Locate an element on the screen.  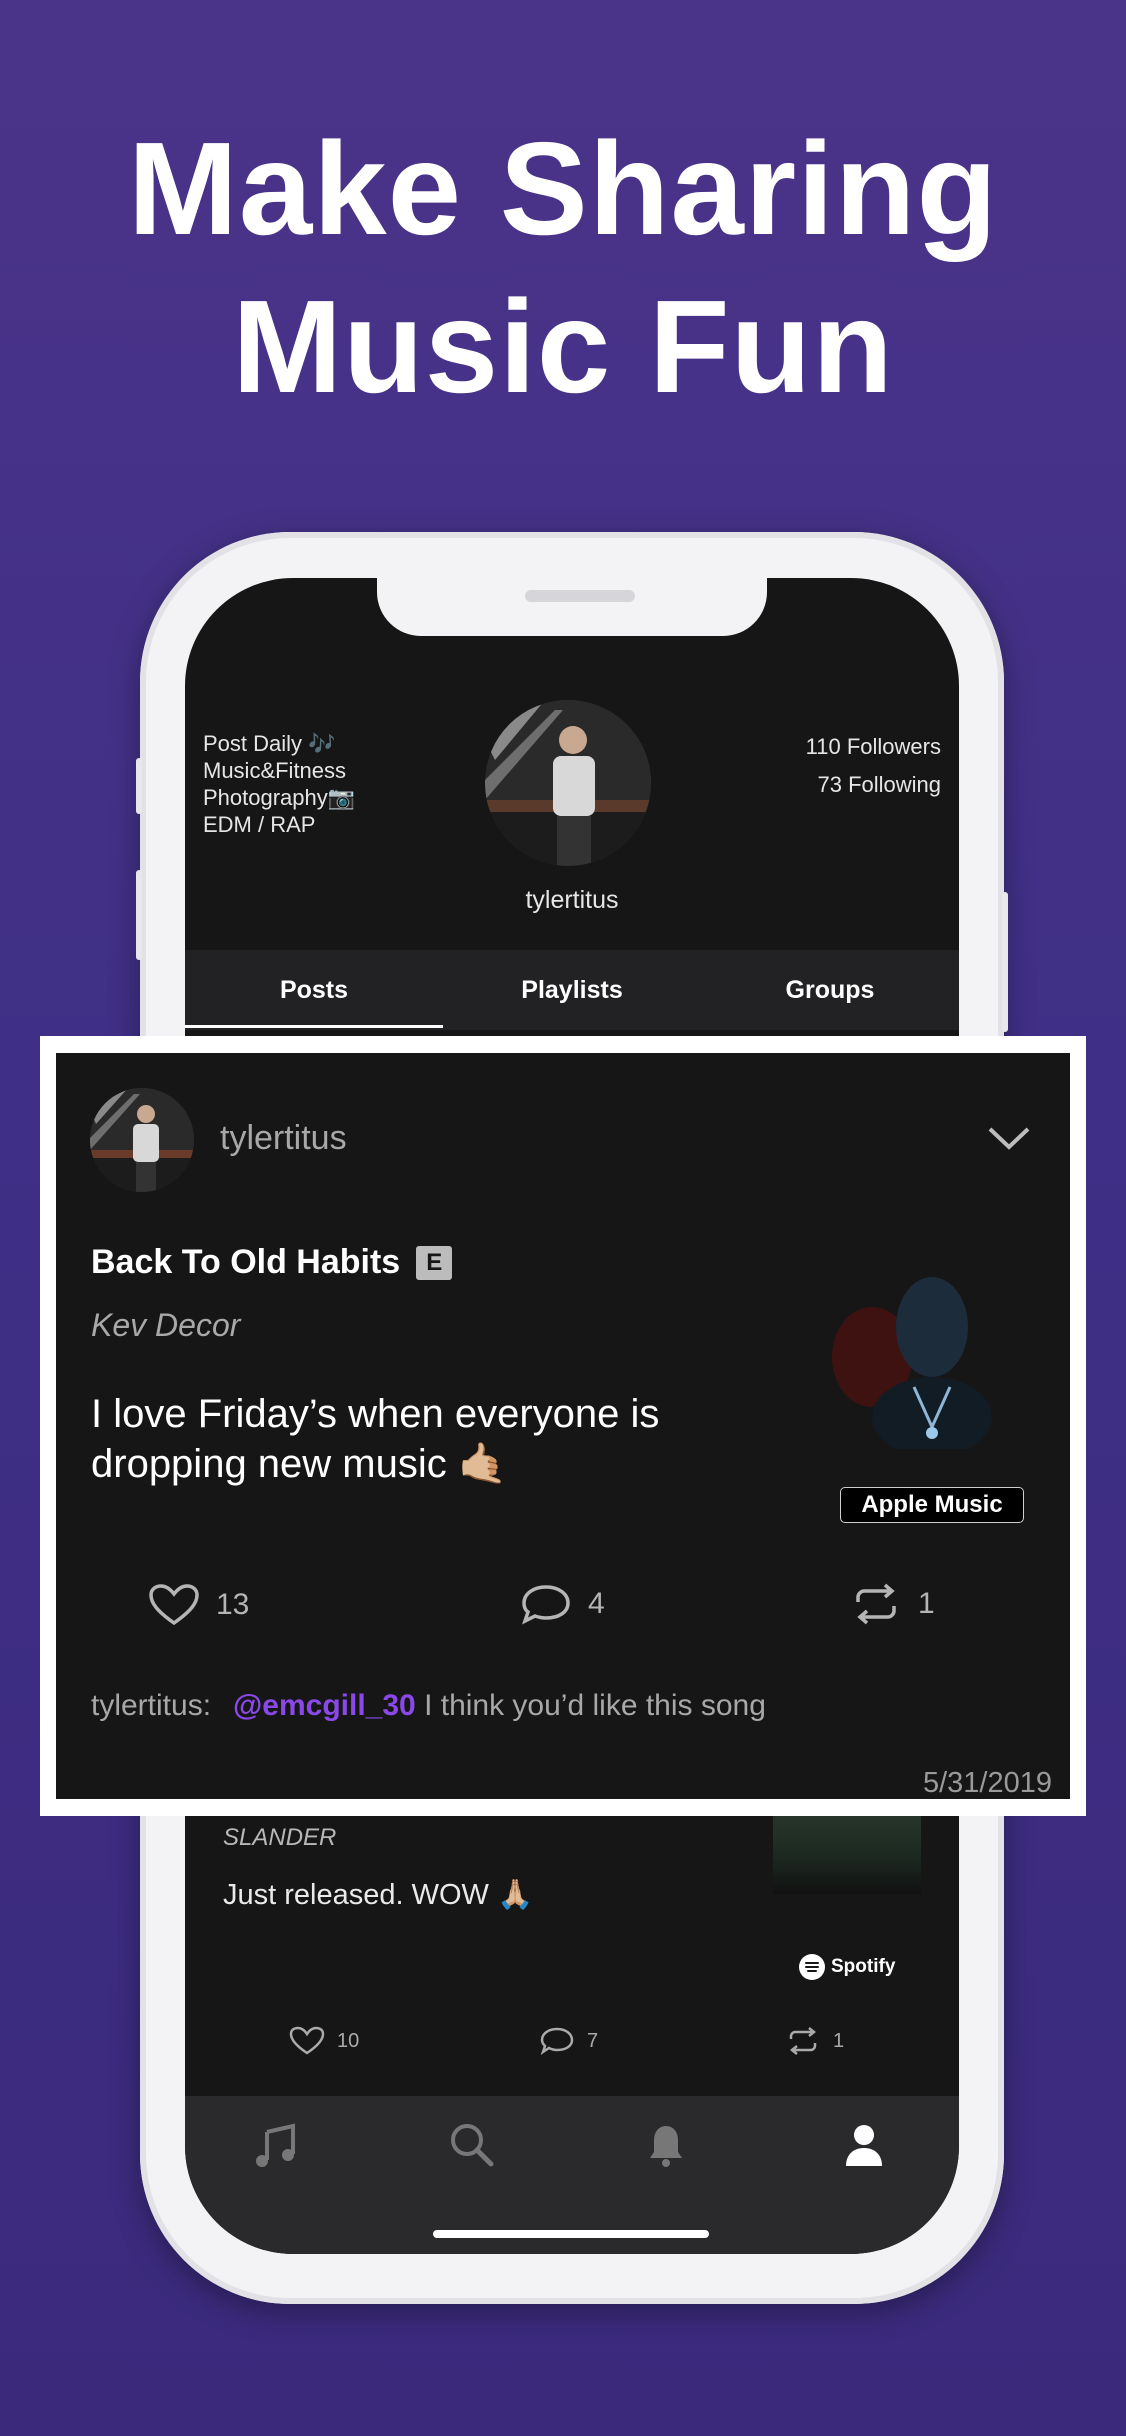
phone-side-button is located at coordinates (139, 786).